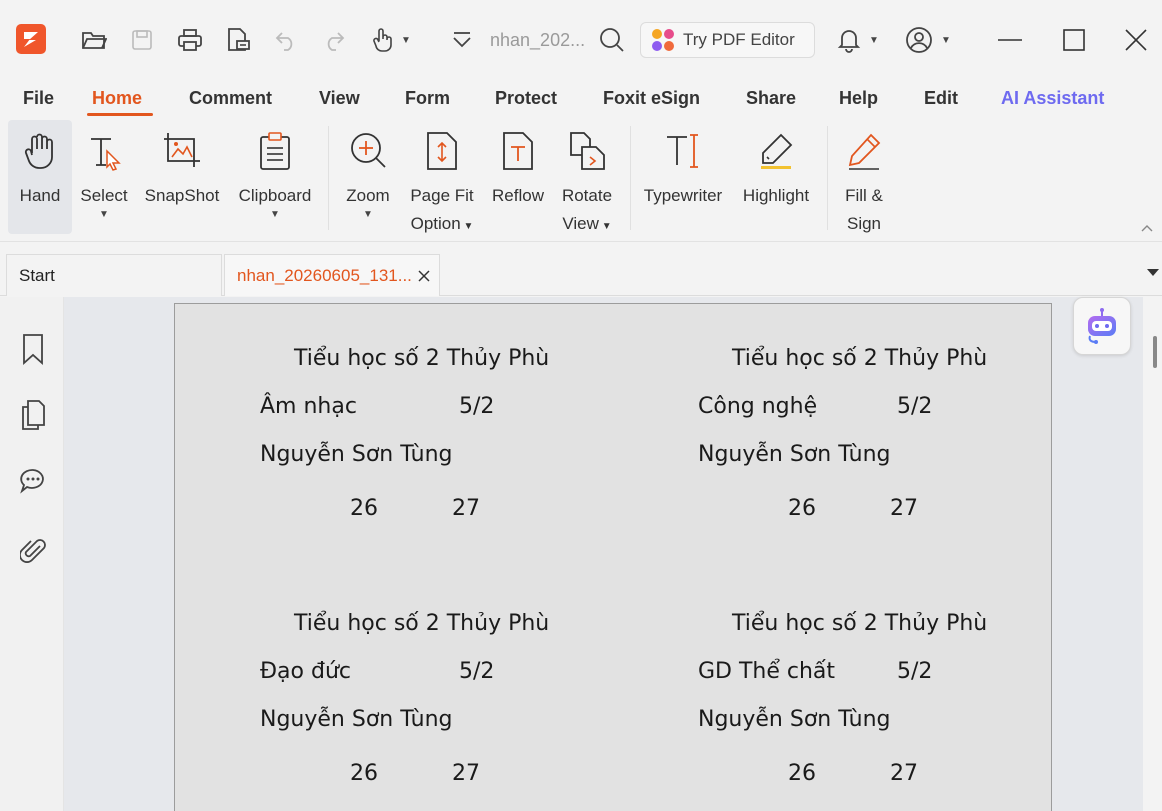 This screenshot has width=1162, height=811. What do you see at coordinates (864, 151) in the screenshot?
I see `fill-sign-pen-icon` at bounding box center [864, 151].